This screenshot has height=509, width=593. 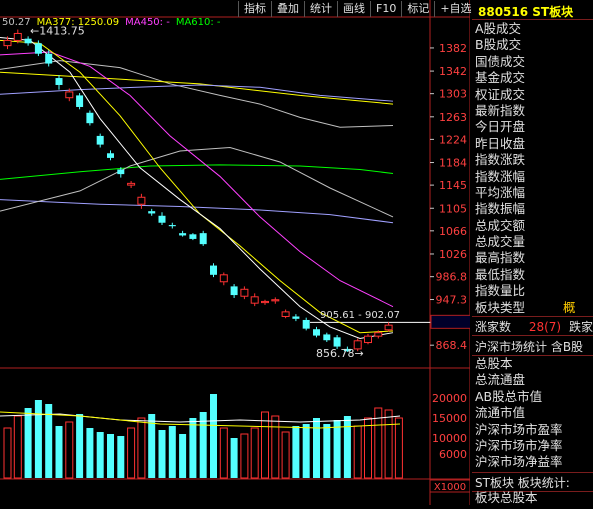 What do you see at coordinates (78, 22) in the screenshot?
I see `ma-legend-item: MA377: 1250.09` at bounding box center [78, 22].